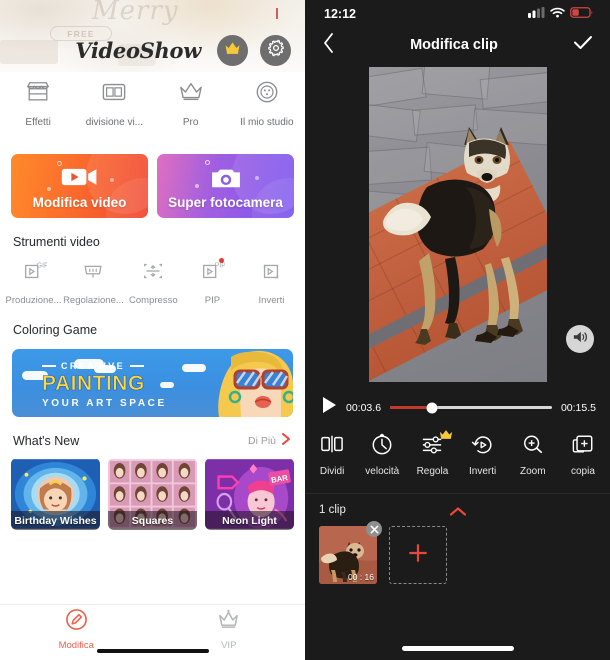 This screenshot has height=660, width=610. I want to click on gear-icon, so click(276, 50).